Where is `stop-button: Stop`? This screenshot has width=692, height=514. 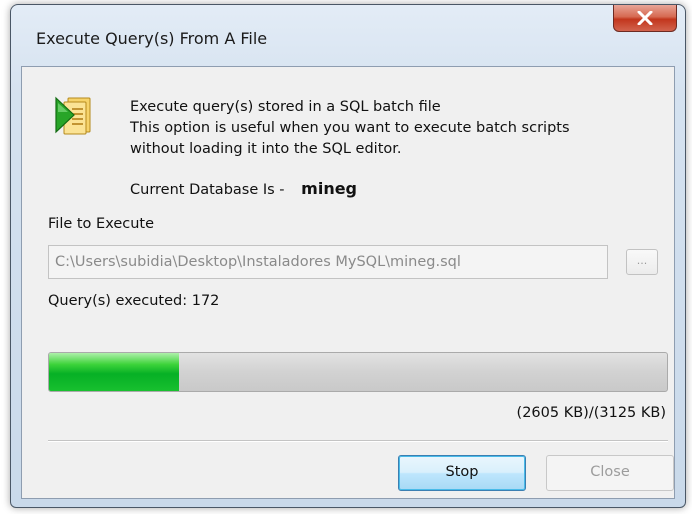
stop-button: Stop is located at coordinates (462, 473).